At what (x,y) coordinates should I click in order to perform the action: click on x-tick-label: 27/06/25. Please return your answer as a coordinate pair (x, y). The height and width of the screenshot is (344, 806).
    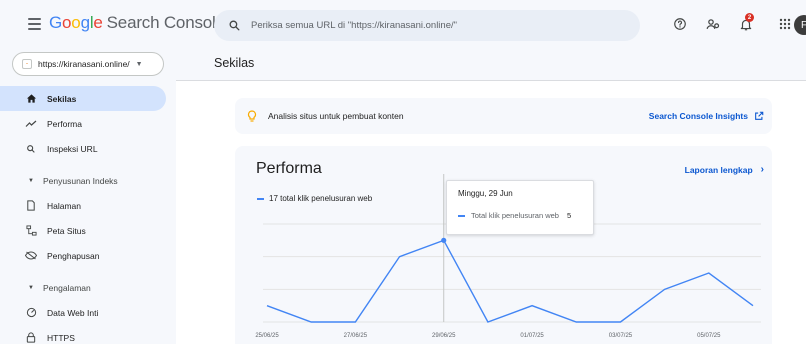
    Looking at the image, I should click on (356, 336).